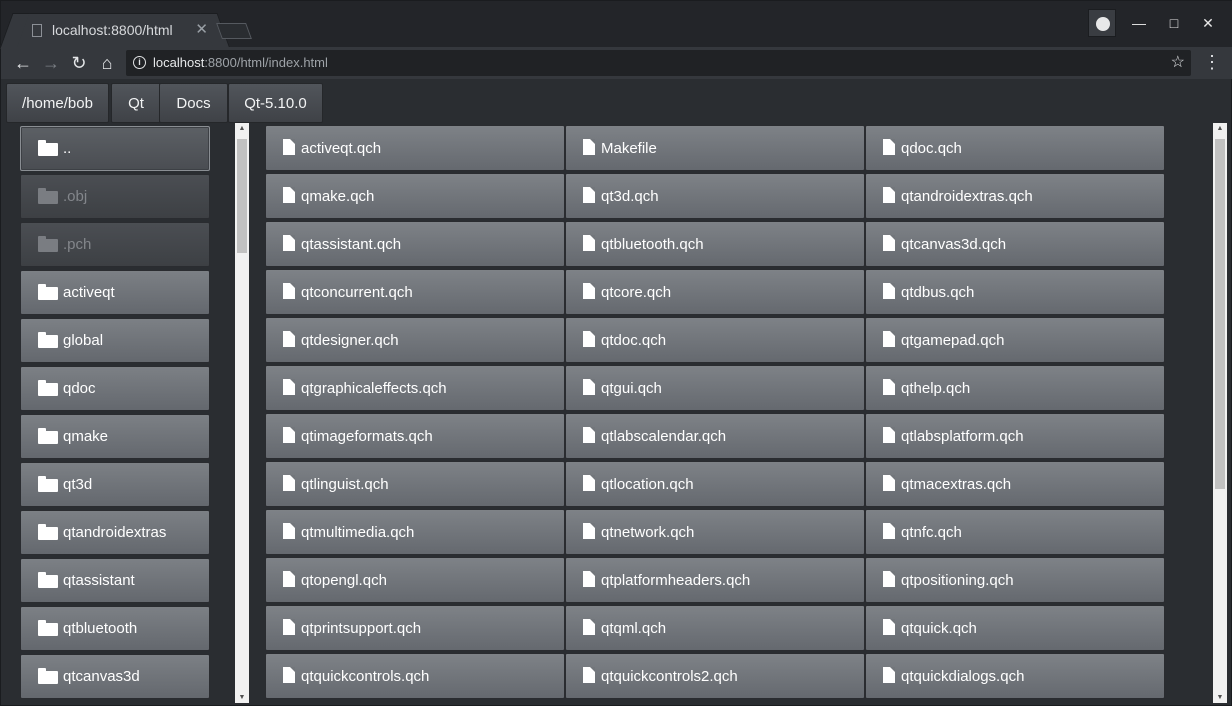 The image size is (1232, 706). What do you see at coordinates (1102, 23) in the screenshot?
I see `profile-button` at bounding box center [1102, 23].